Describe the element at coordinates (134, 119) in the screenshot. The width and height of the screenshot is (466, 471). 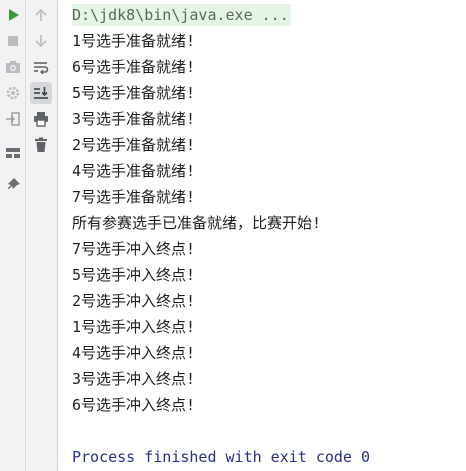
I see `console-line: 3号选手准备就绪!` at that location.